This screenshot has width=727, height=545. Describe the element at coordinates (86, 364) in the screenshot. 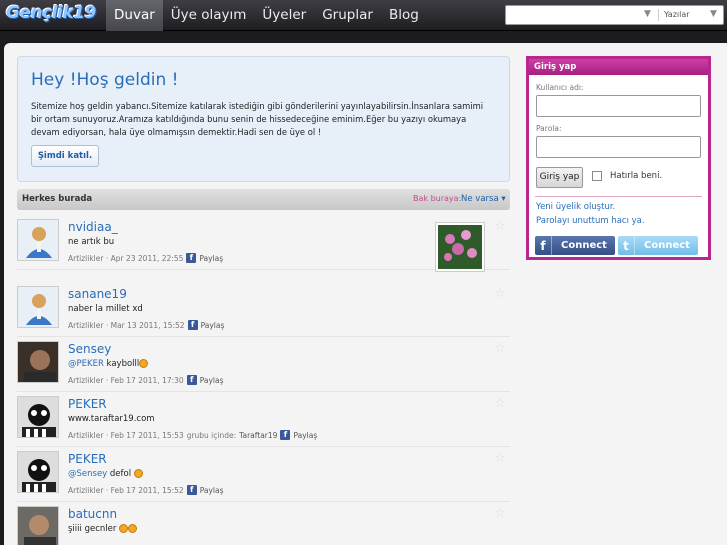

I see `mention-link: @PEKER` at that location.